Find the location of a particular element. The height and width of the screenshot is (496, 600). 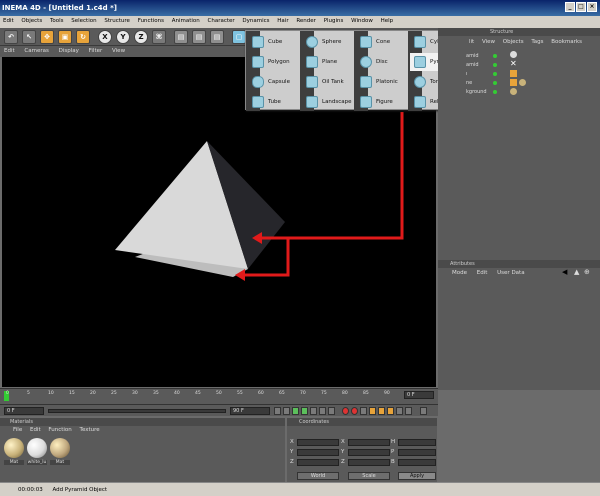

dropdown-item-platonic: Platonic is located at coordinates (384, 82).